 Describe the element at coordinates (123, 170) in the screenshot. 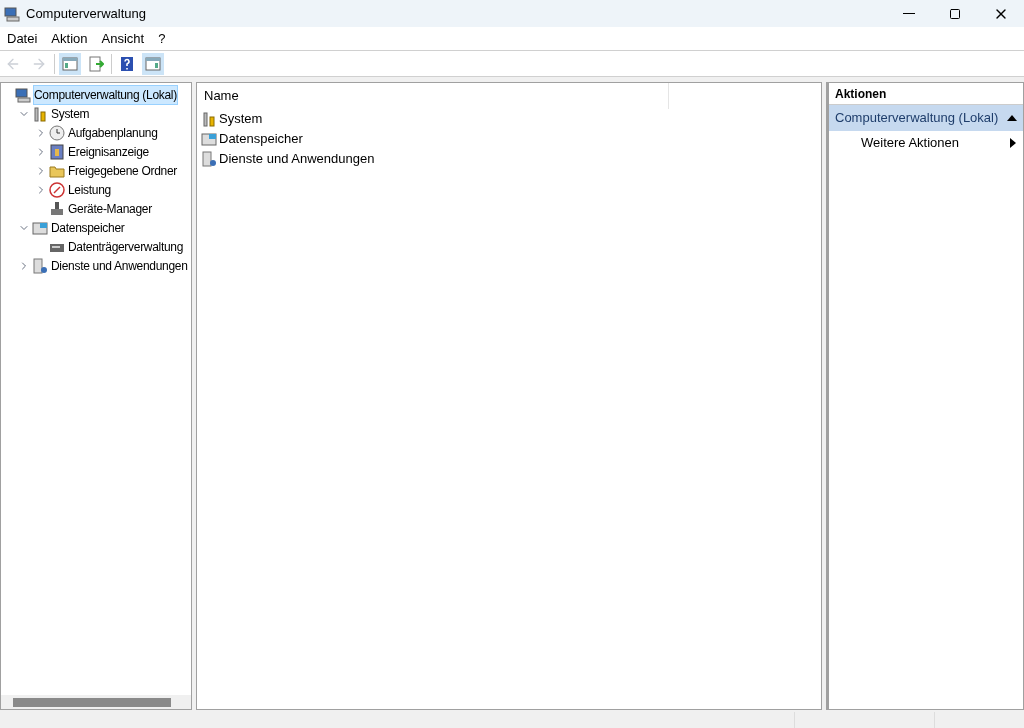

I see `tree-item: Freigegebene Ordner` at that location.